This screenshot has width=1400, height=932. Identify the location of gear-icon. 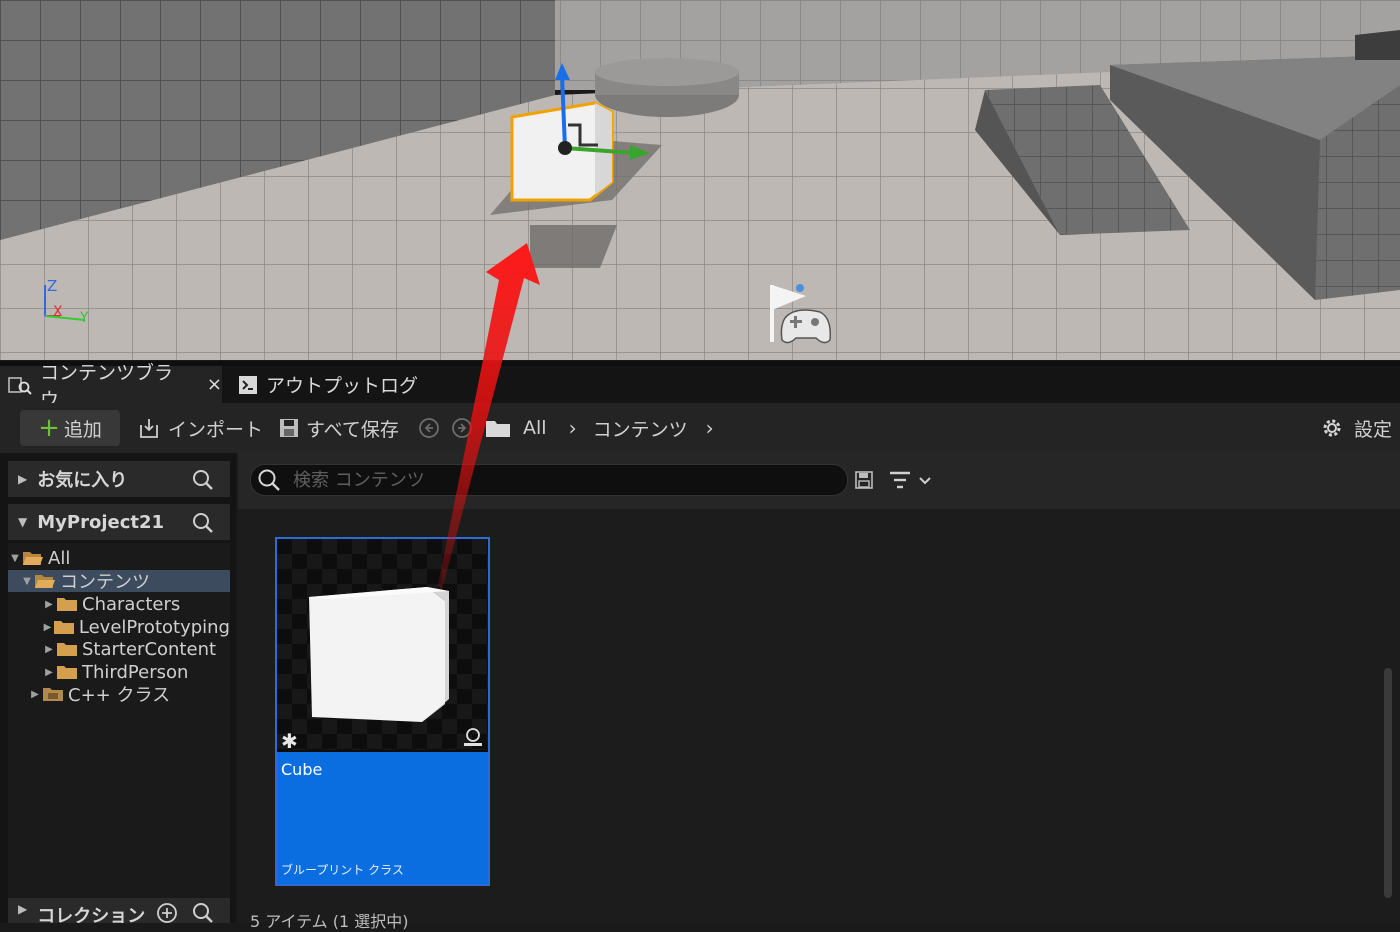
(1332, 428).